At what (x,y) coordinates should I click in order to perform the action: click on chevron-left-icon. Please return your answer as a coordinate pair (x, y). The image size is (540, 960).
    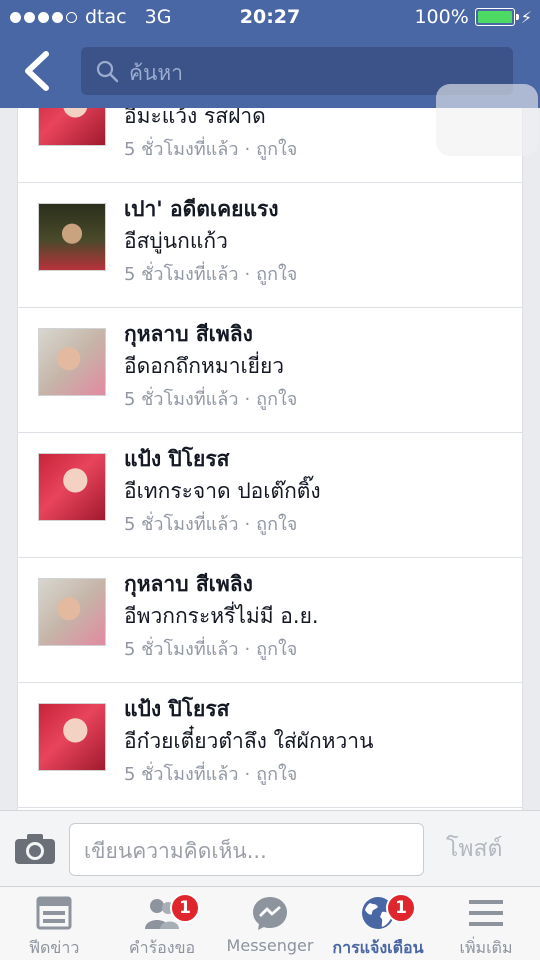
    Looking at the image, I should click on (37, 71).